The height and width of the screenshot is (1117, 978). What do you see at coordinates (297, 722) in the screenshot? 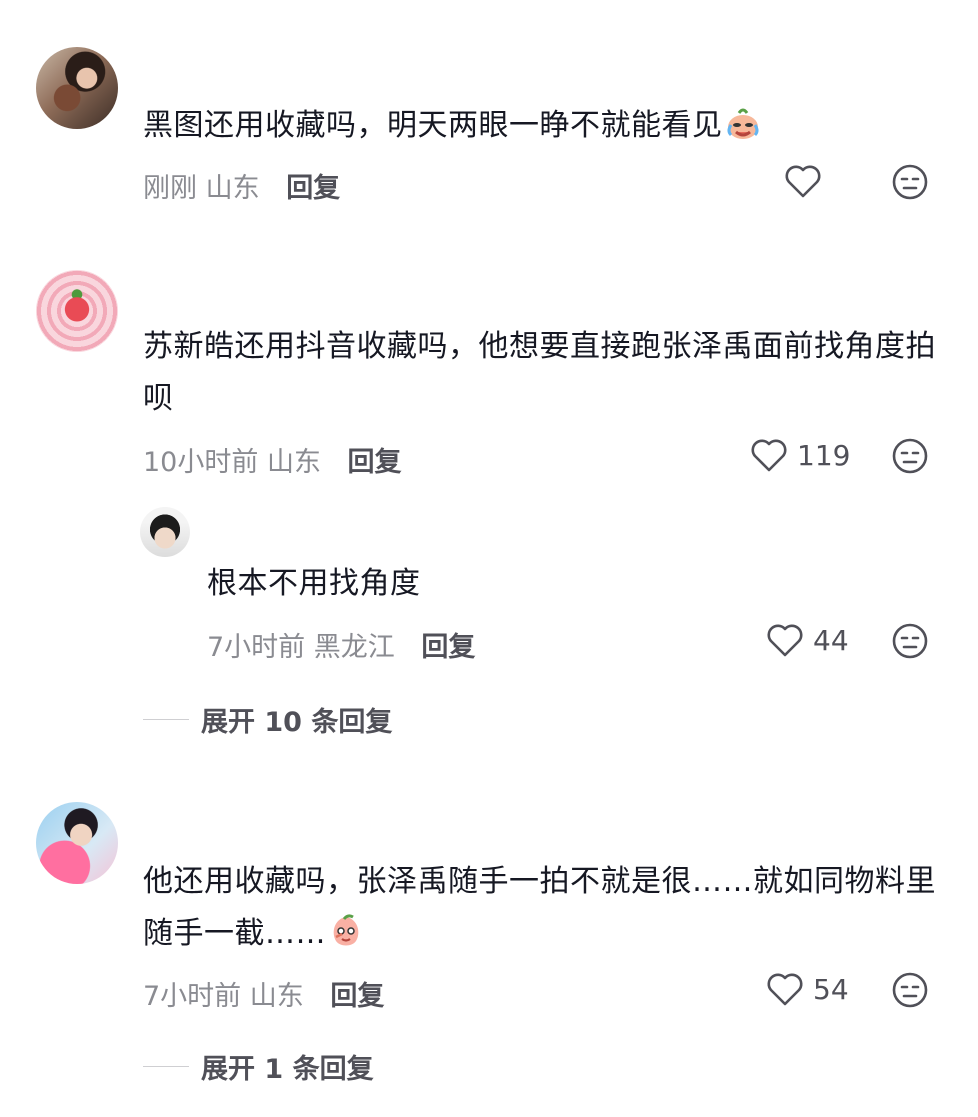
I see `expand-replies-label: 展开 10 条回复` at bounding box center [297, 722].